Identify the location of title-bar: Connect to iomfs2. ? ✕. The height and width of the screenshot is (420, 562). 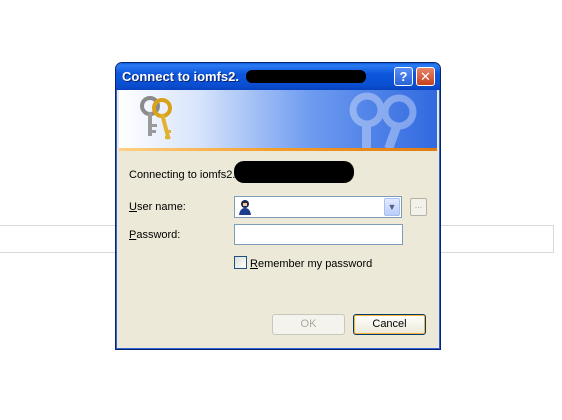
(278, 76).